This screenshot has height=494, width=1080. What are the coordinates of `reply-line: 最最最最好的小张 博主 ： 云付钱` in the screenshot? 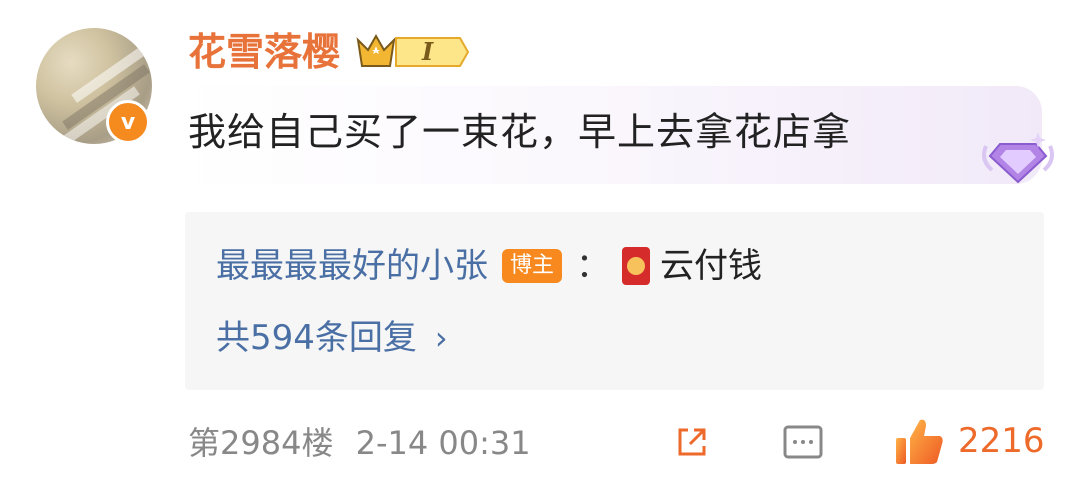 It's located at (489, 266).